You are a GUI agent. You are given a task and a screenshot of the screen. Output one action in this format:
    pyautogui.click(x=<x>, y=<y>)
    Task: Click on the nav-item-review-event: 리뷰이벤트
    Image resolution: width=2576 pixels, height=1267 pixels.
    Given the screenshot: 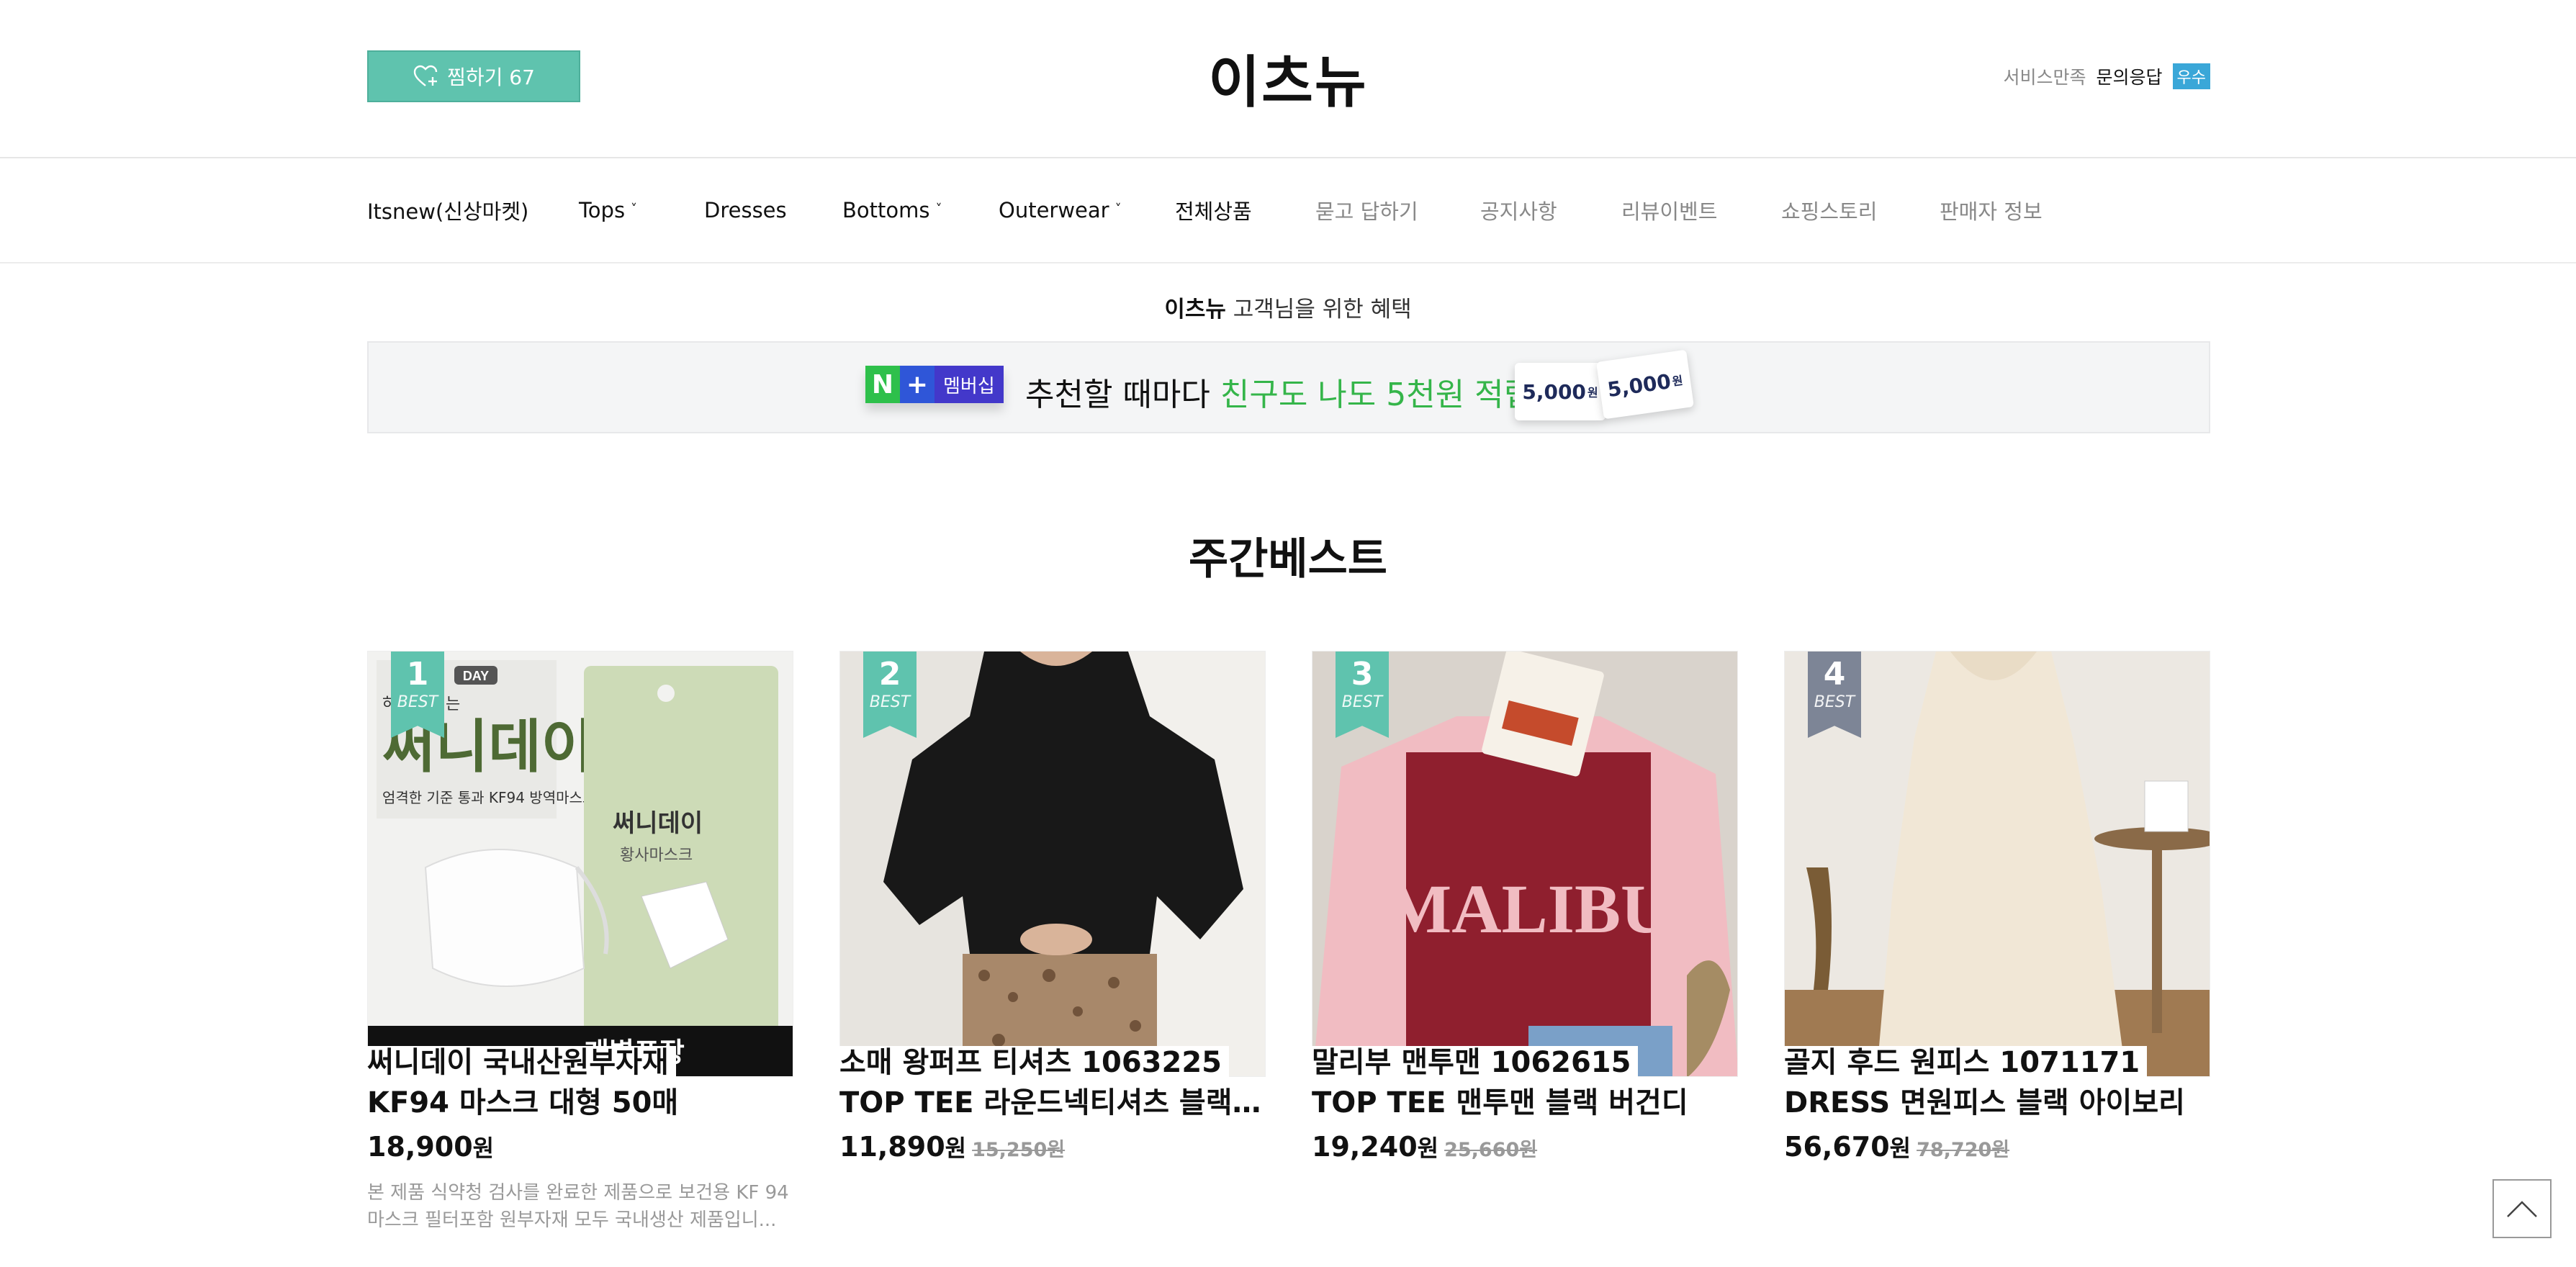 What is the action you would take?
    pyautogui.click(x=1669, y=210)
    